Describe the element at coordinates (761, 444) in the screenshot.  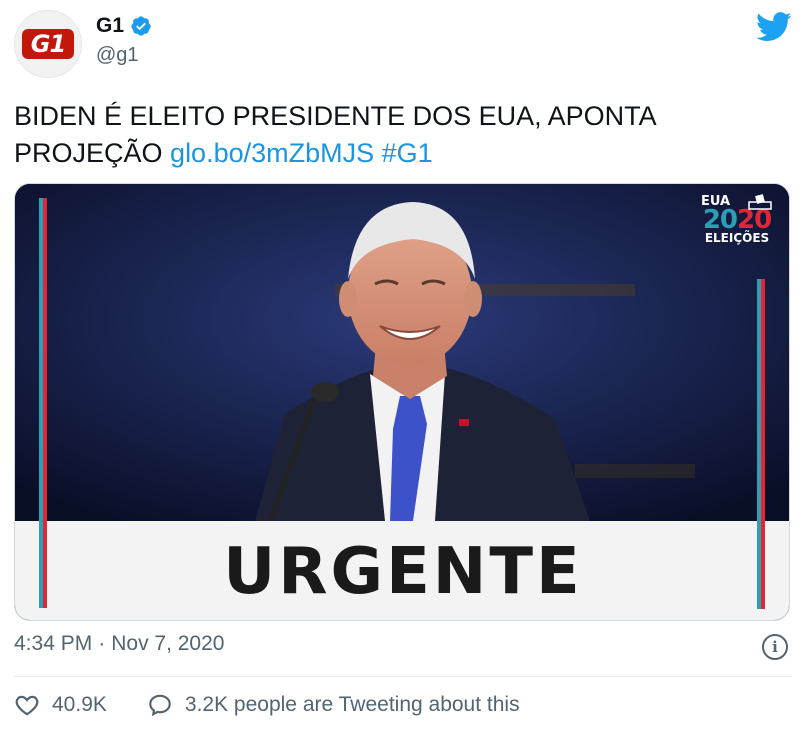
I see `right-stripe` at that location.